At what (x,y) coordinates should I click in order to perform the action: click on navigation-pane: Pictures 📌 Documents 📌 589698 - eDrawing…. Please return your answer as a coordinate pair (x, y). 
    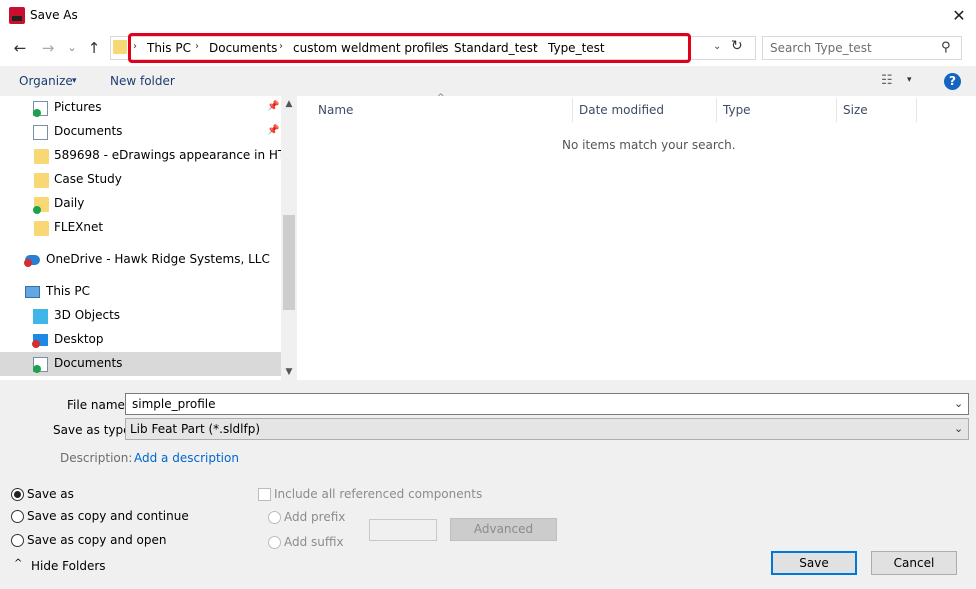
    Looking at the image, I should click on (140, 238).